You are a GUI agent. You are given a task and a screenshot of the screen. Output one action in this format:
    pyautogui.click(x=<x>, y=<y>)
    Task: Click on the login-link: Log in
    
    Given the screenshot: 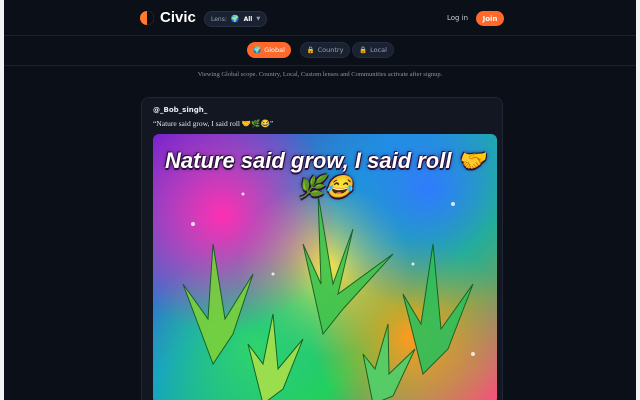 What is the action you would take?
    pyautogui.click(x=457, y=18)
    